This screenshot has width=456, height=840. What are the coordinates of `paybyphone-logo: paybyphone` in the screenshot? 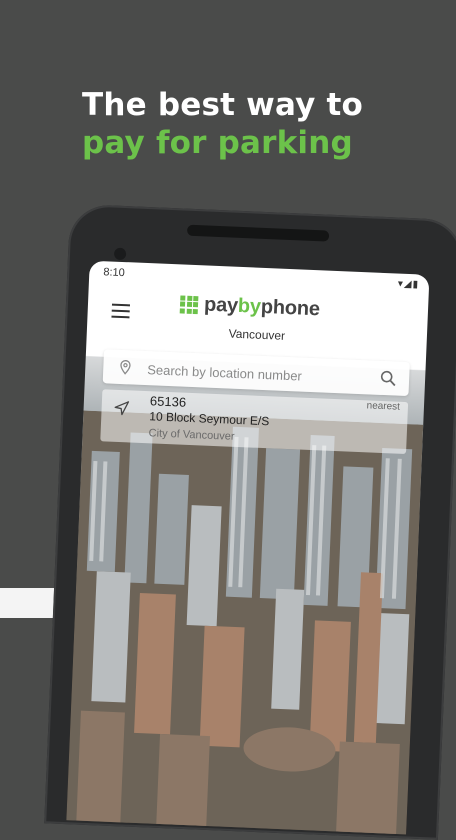 It's located at (250, 306).